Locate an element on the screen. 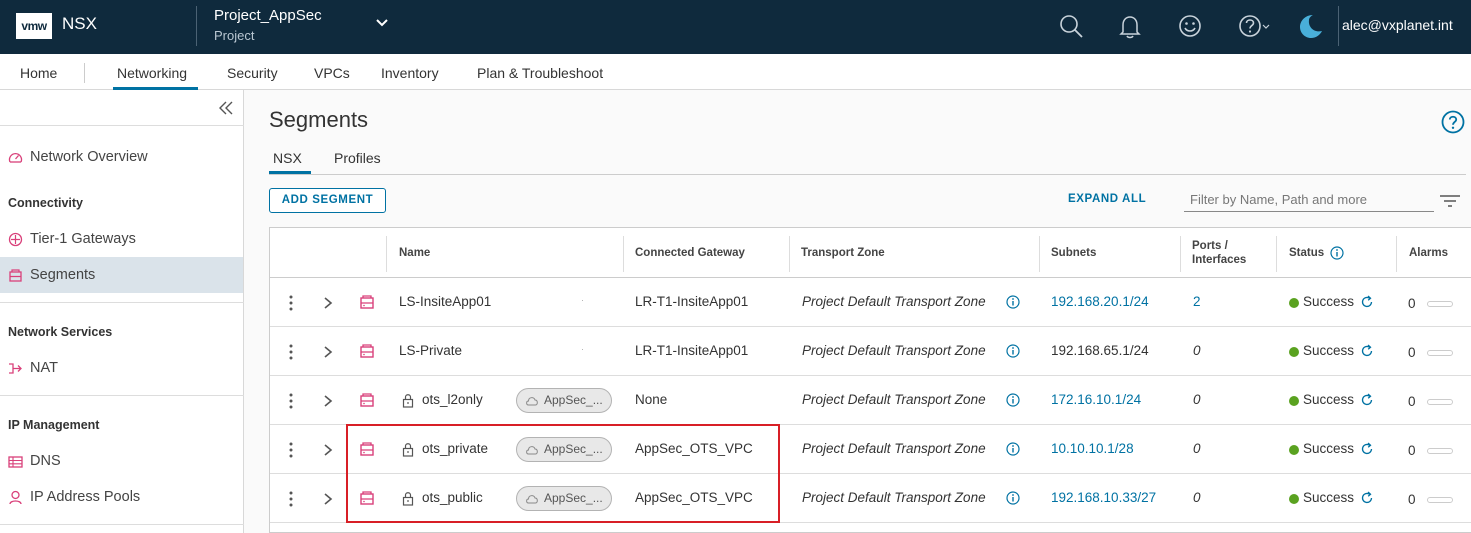 This screenshot has height=533, width=1471. nav-home: Home is located at coordinates (38, 73).